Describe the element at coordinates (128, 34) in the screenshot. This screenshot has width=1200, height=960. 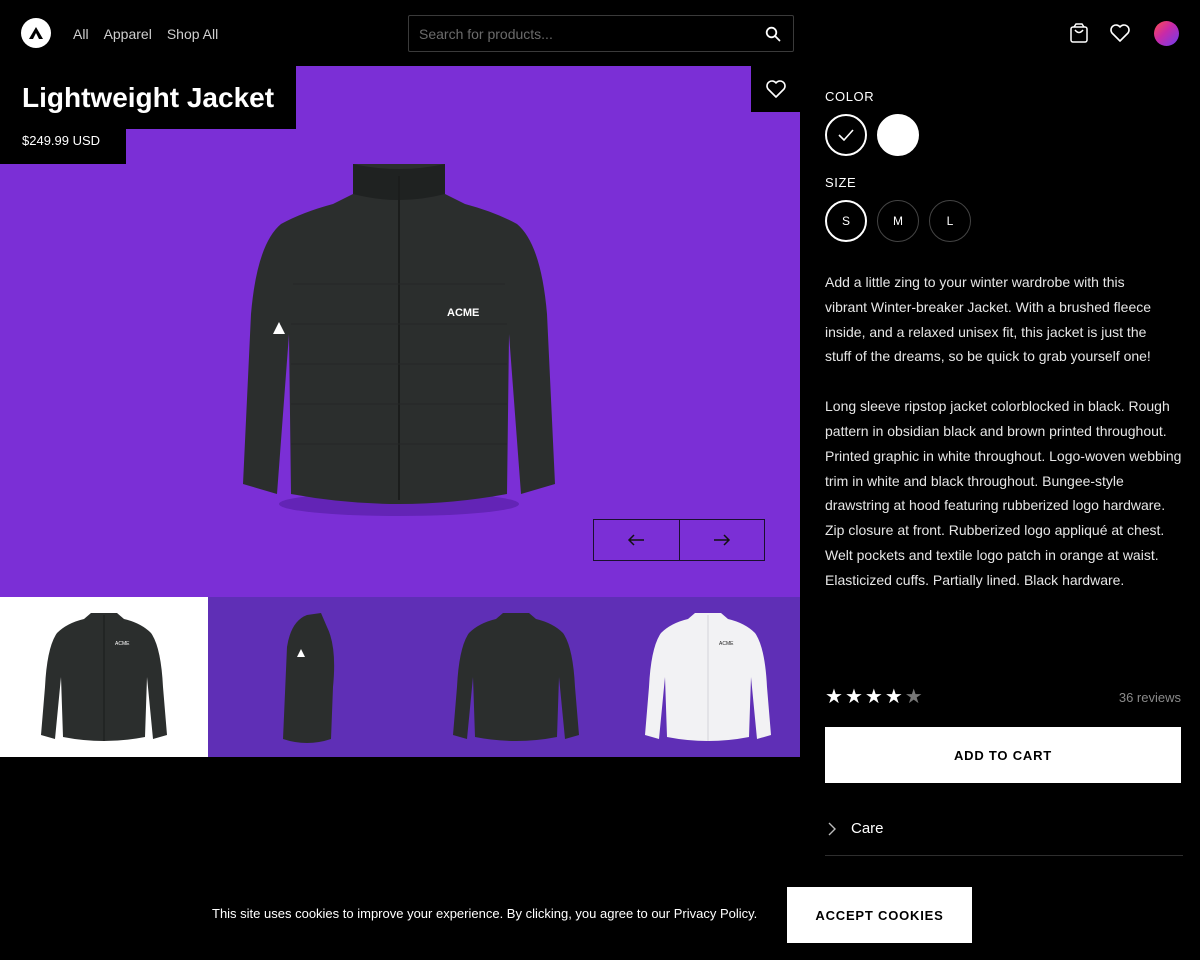
I see `nav-item-apparel: Apparel` at that location.